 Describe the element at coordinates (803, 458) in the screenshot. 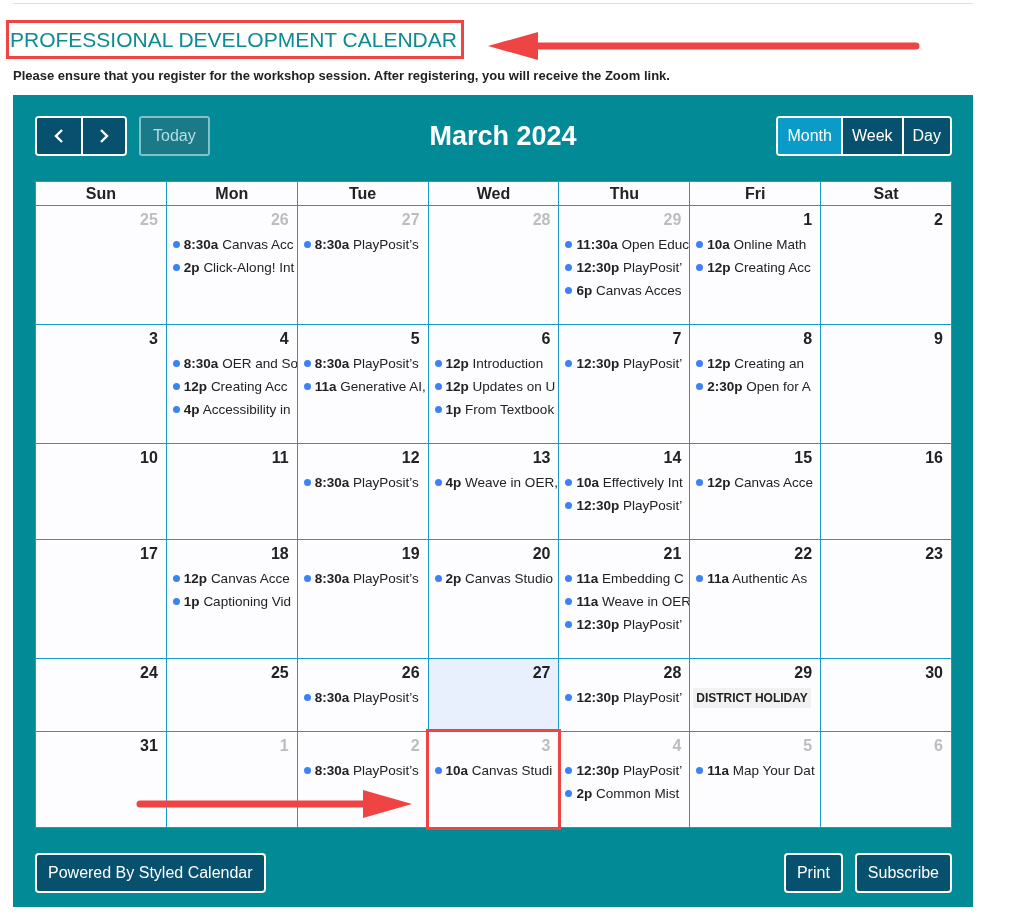

I see `day-number: 15` at that location.